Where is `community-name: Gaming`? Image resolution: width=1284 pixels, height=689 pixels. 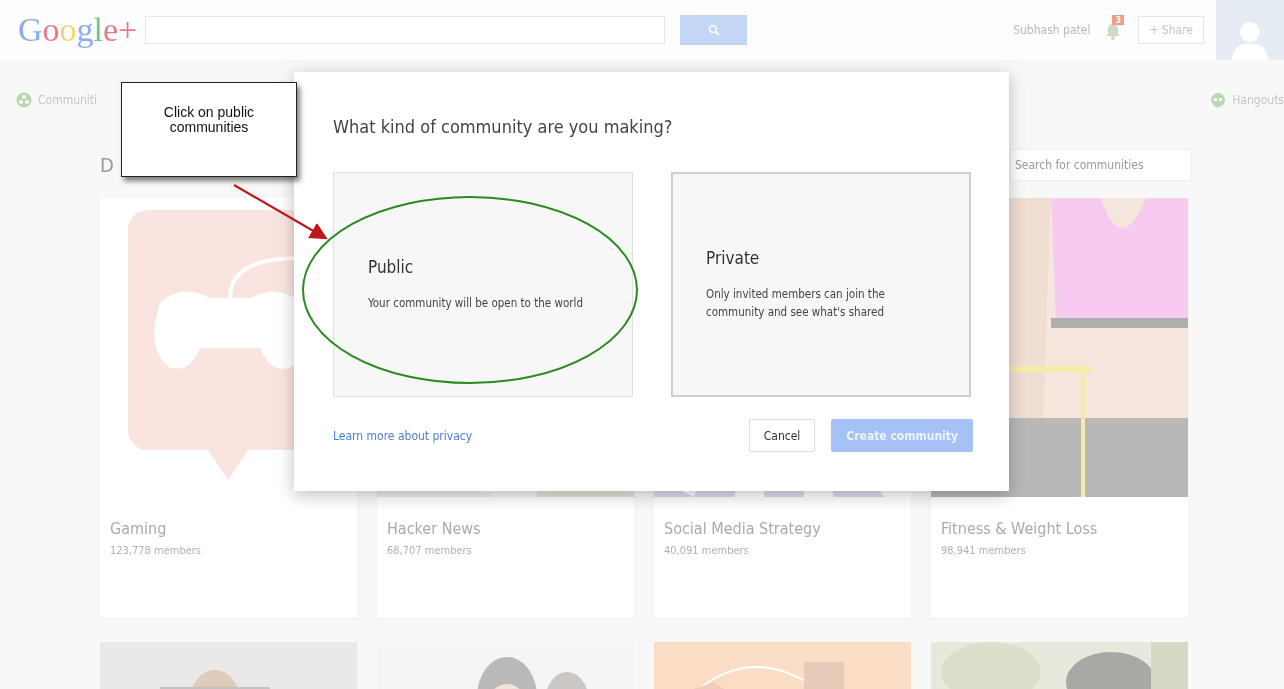 community-name: Gaming is located at coordinates (139, 528).